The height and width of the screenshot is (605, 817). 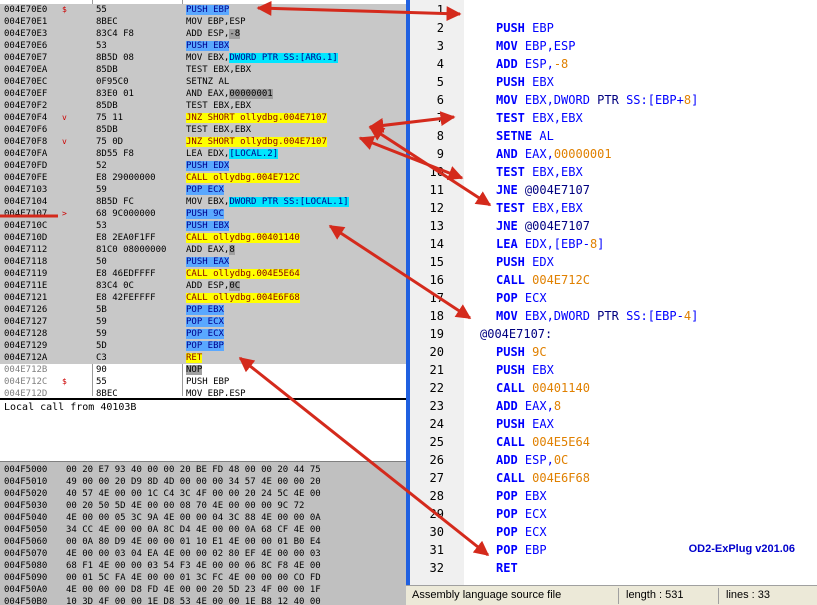 What do you see at coordinates (203, 346) in the screenshot?
I see `disasm-row: 004E7129 5D POP EBP` at bounding box center [203, 346].